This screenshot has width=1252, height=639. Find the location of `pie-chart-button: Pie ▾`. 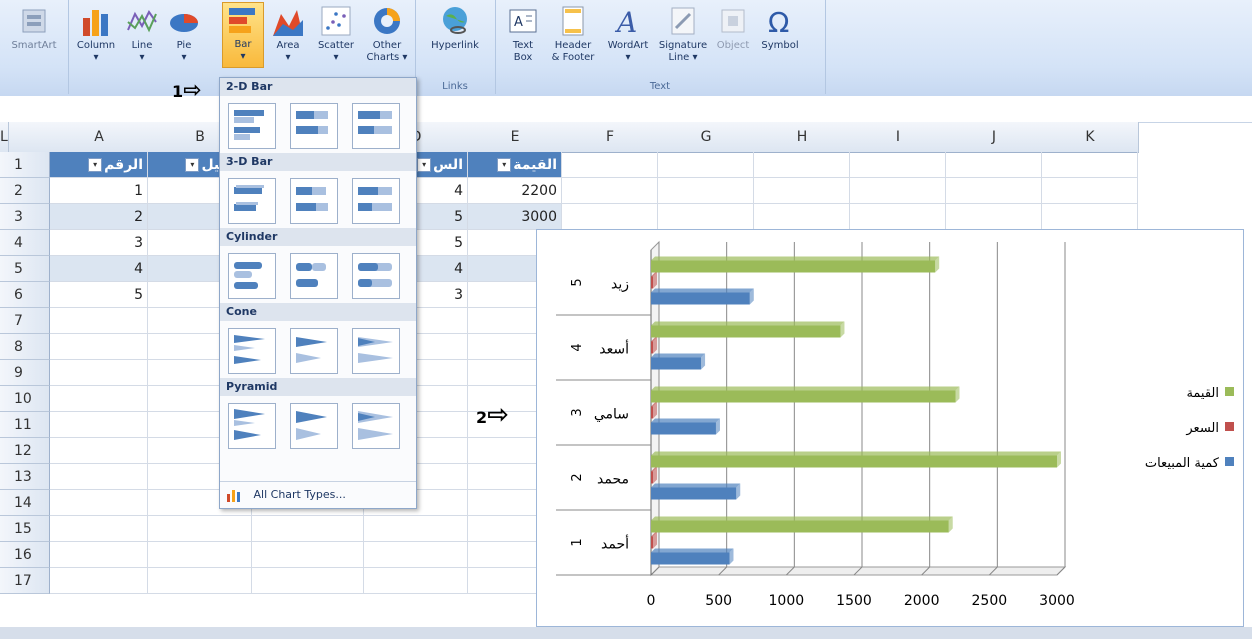

pie-chart-button: Pie ▾ is located at coordinates (184, 34).